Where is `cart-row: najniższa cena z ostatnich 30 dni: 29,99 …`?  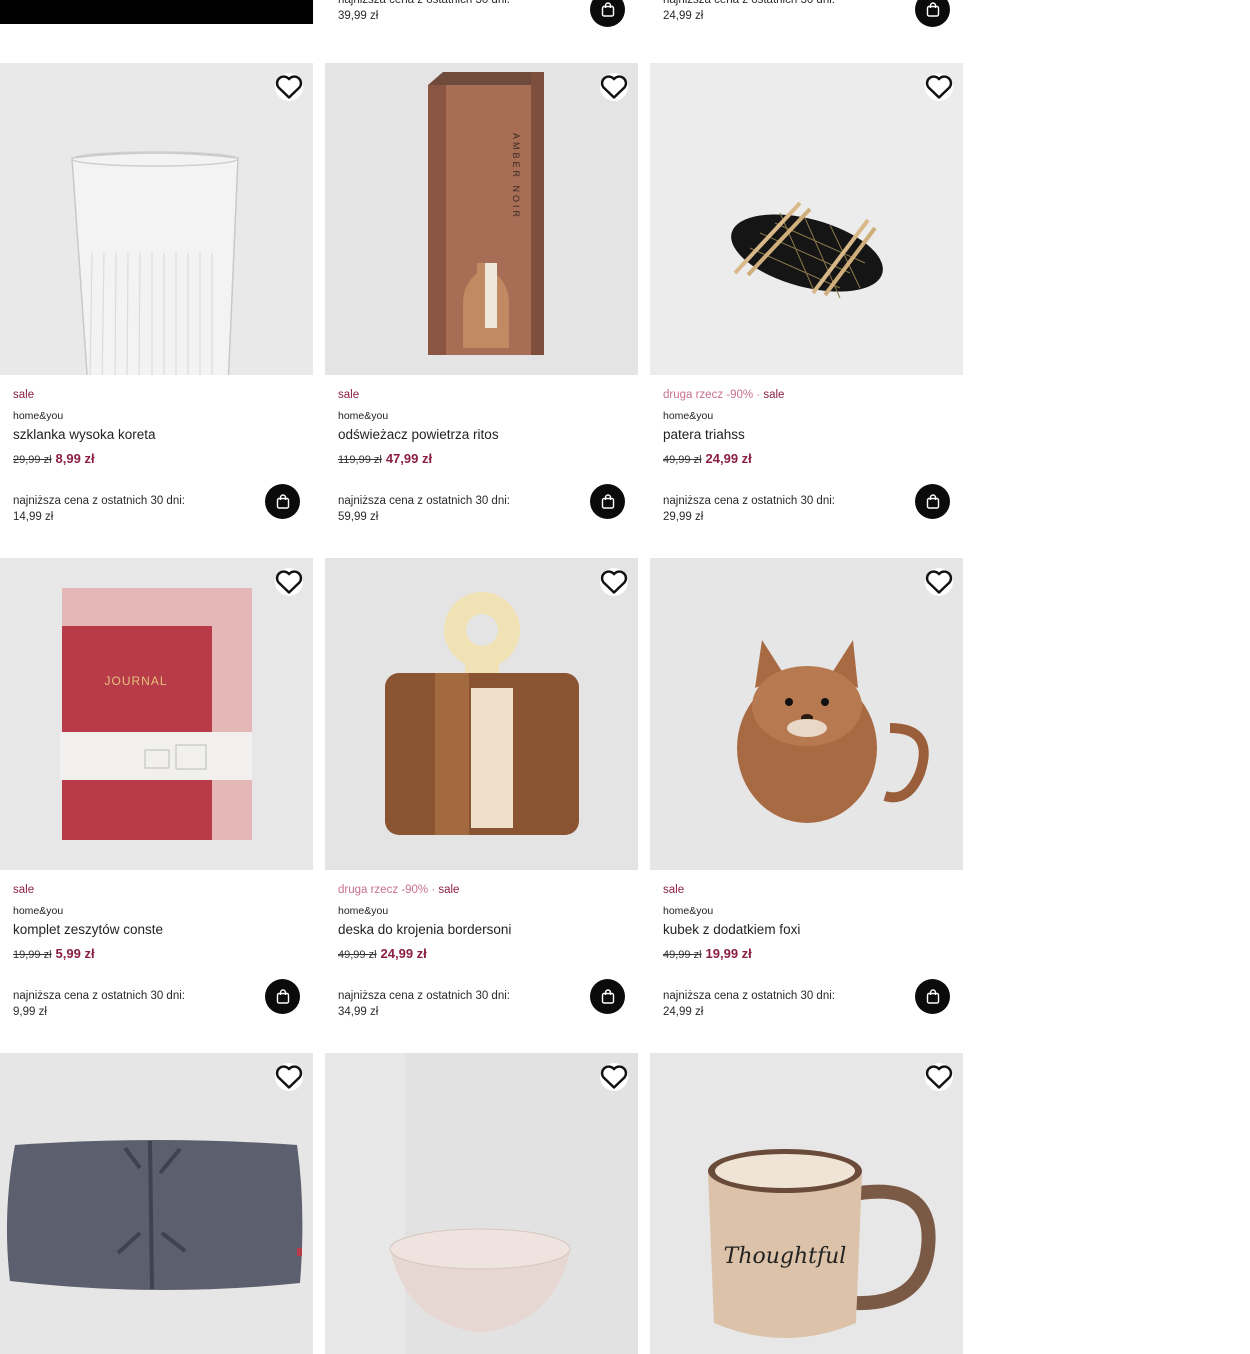 cart-row: najniższa cena z ostatnich 30 dni: 29,99 … is located at coordinates (806, 504).